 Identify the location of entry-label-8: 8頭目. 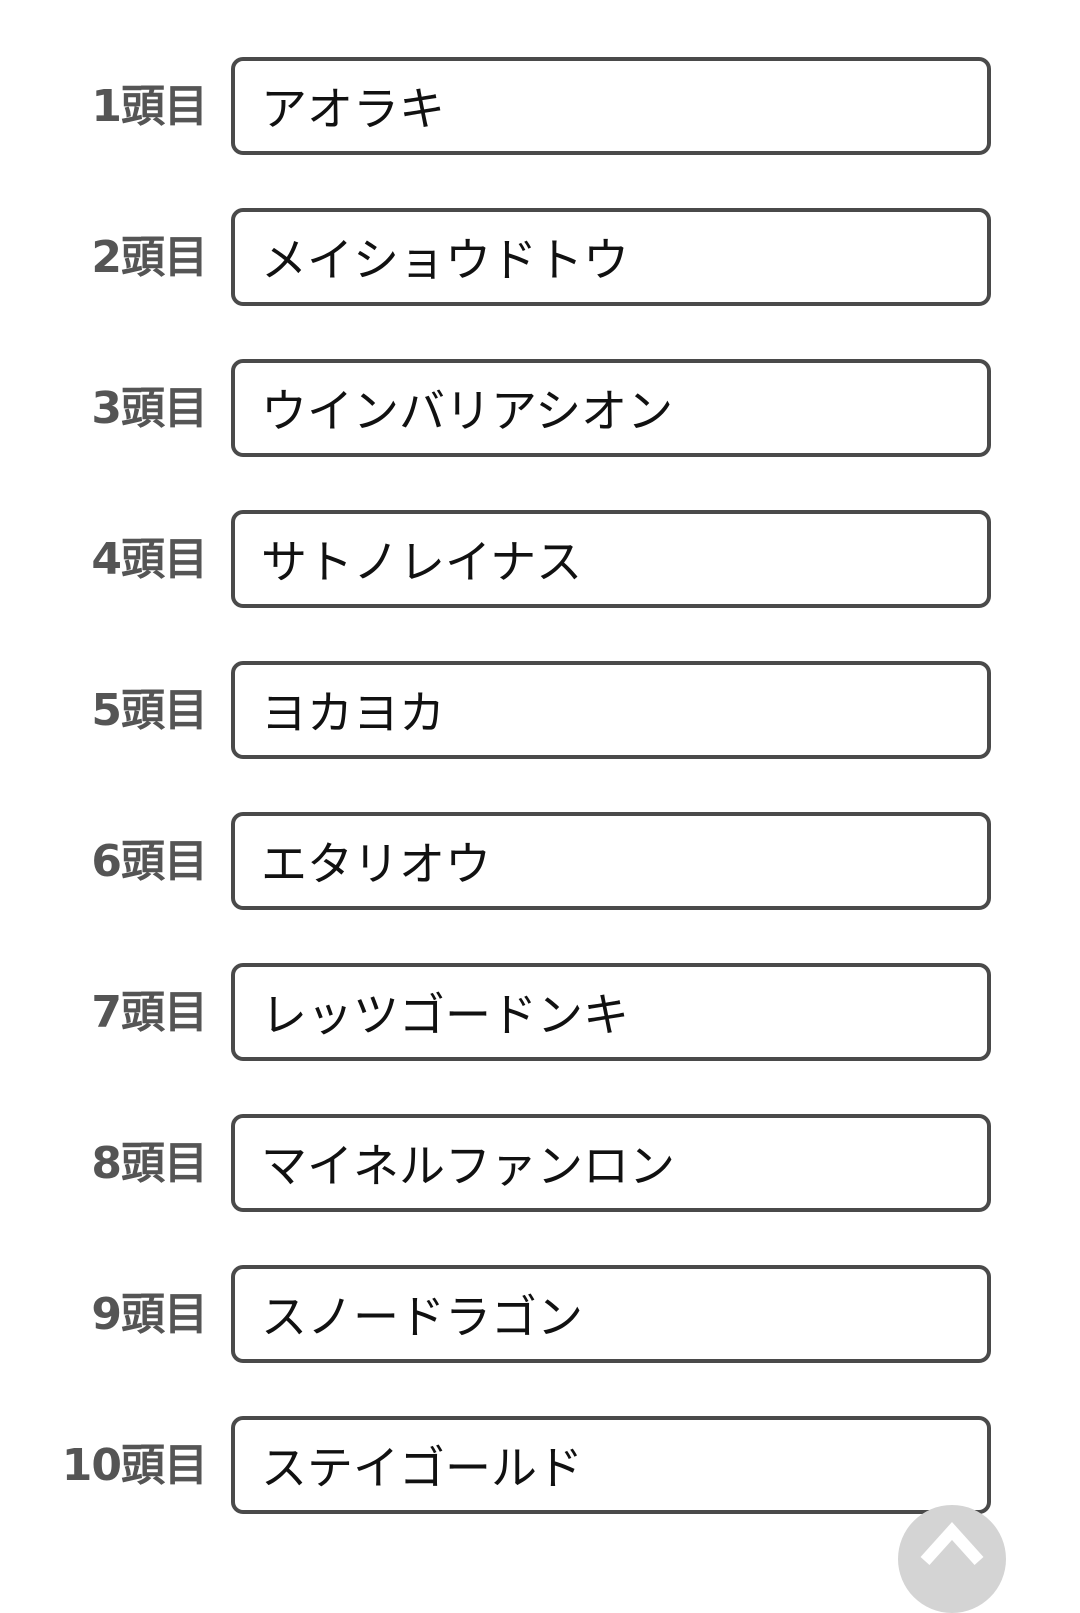
(149, 1163).